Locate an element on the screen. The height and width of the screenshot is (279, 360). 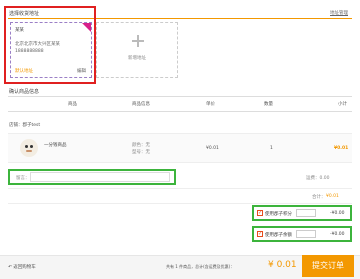
address-phone: 1888888888 is located at coordinates (29, 51).